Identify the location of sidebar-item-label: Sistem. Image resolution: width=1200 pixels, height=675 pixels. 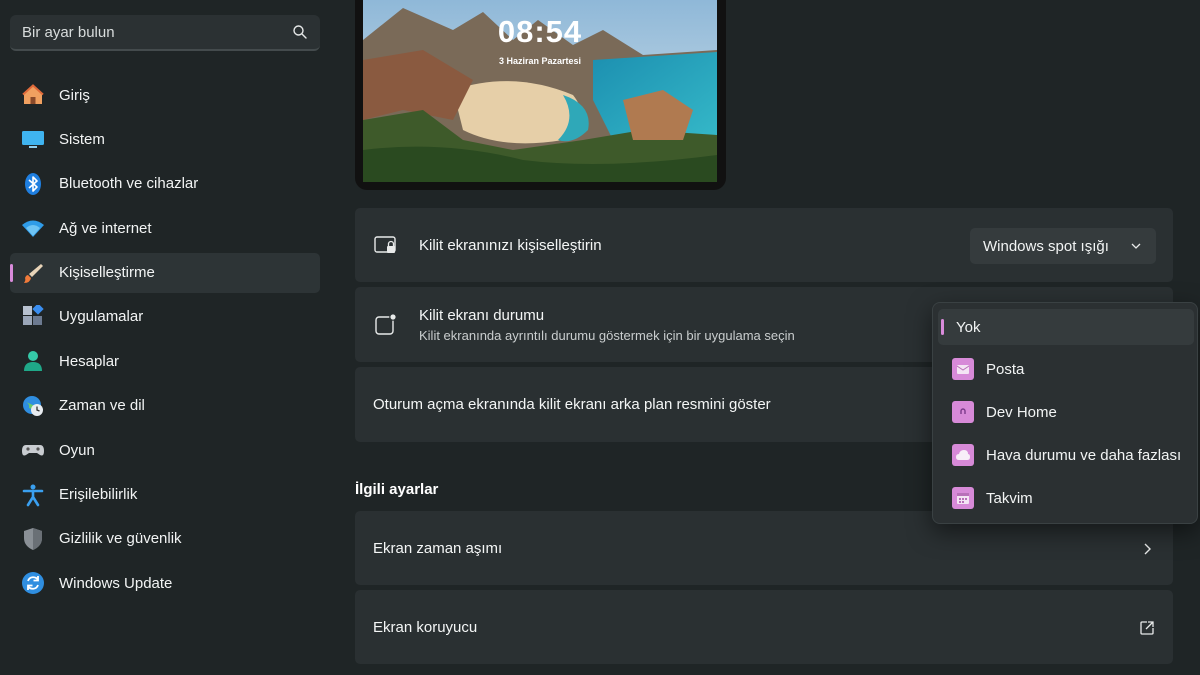
(82, 139).